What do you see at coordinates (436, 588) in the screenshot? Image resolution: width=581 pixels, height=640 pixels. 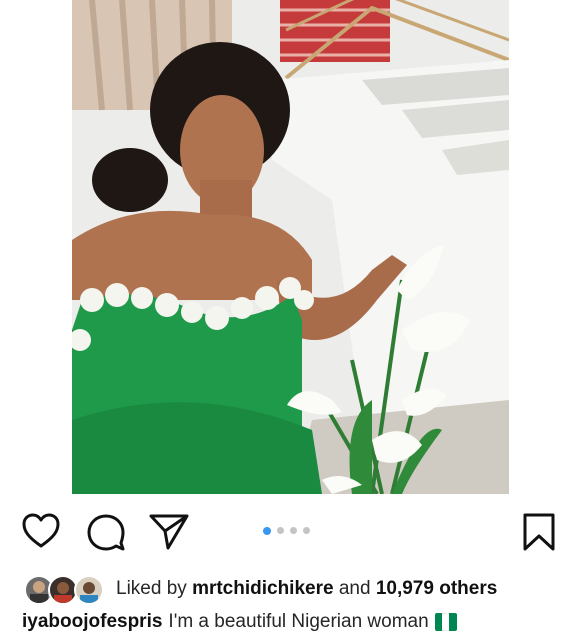 I see `likes-count-link: 10,979 others` at bounding box center [436, 588].